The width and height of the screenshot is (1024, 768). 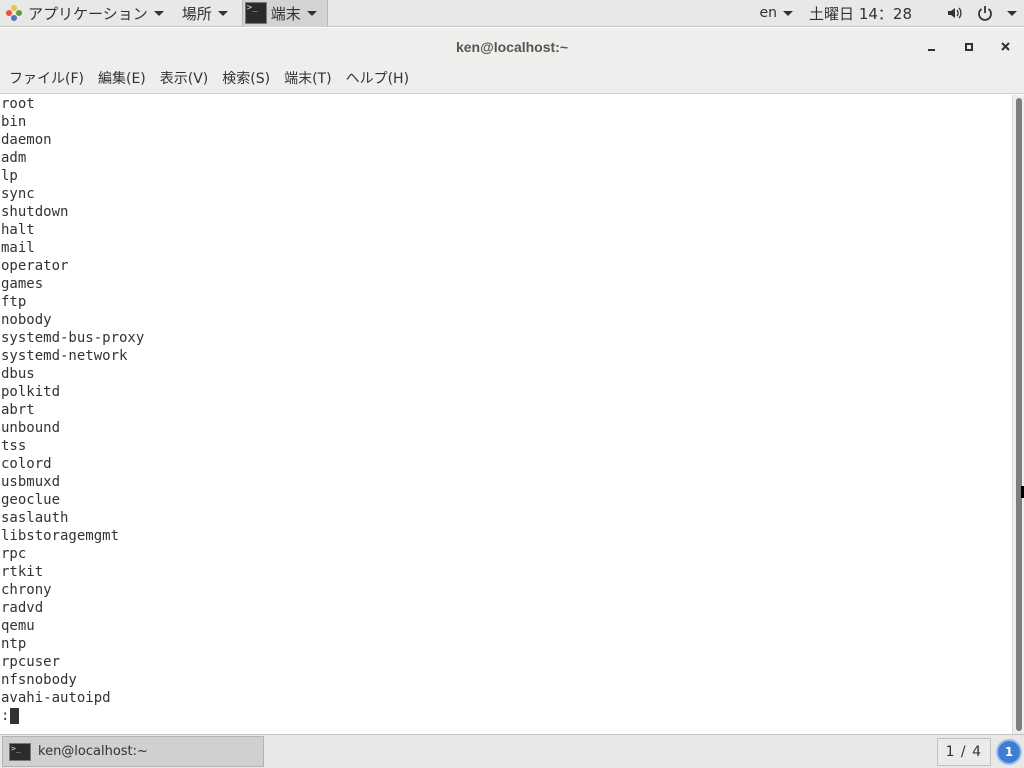 What do you see at coordinates (377, 79) in the screenshot?
I see `menu-help: ヘルプ(H)` at bounding box center [377, 79].